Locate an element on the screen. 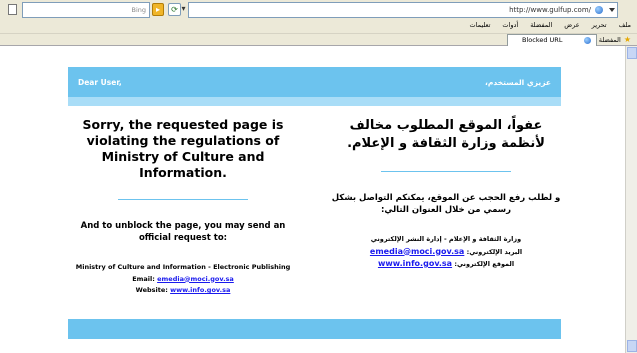 This screenshot has width=637, height=353. website-link-en: www.info.gov.sa is located at coordinates (200, 290).